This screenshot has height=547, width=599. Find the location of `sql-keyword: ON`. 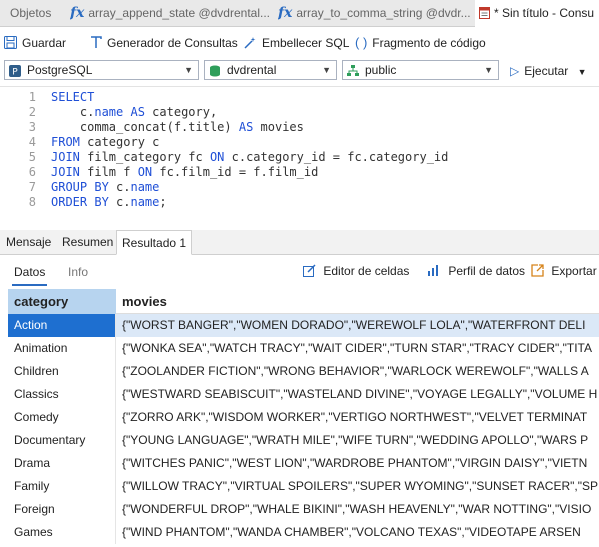

sql-keyword: ON is located at coordinates (145, 172).